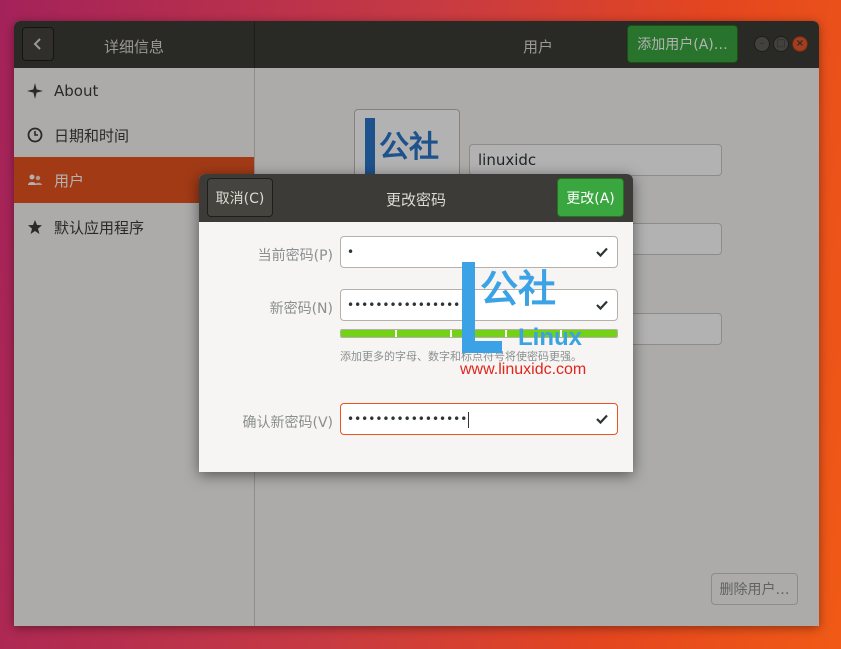 The image size is (841, 649). Describe the element at coordinates (533, 323) in the screenshot. I see `site-watermark: 公社 Linux www.linuxidc.com` at that location.